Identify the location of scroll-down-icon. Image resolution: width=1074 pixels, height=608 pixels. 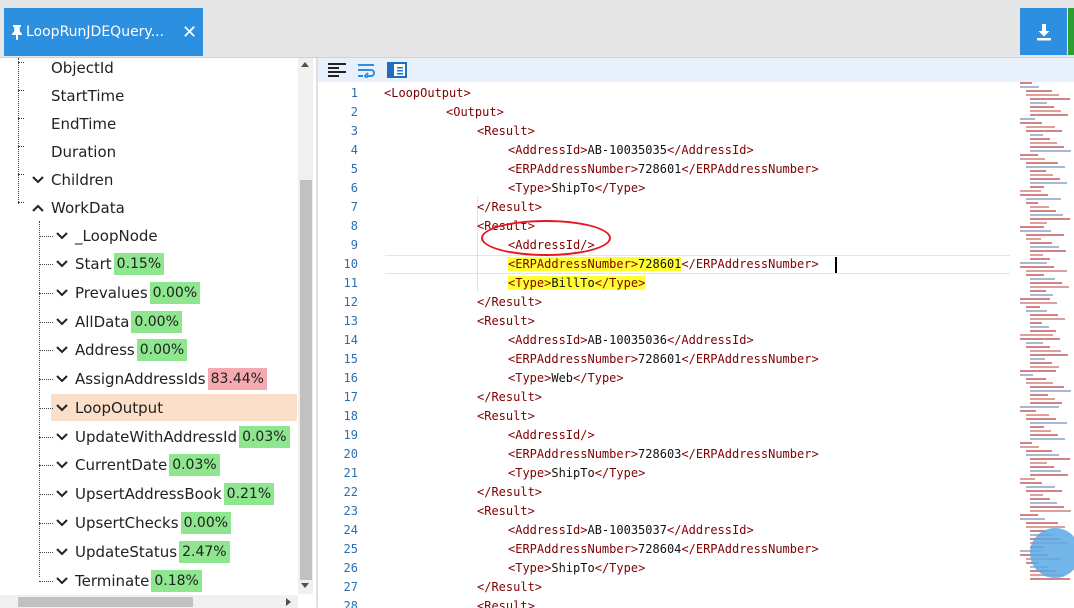
(305, 585).